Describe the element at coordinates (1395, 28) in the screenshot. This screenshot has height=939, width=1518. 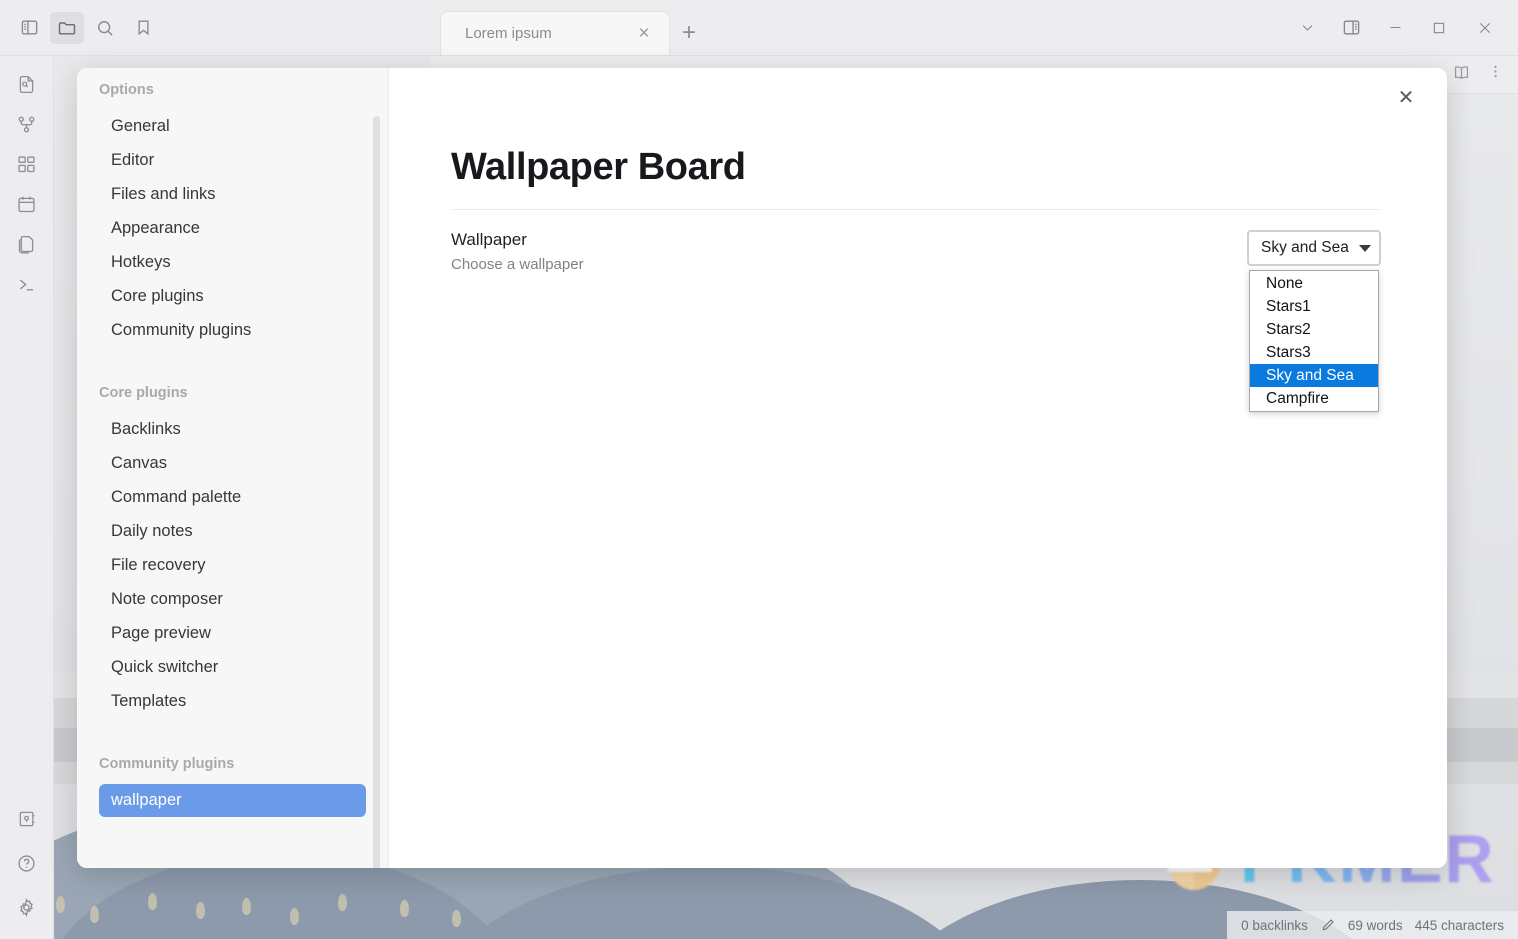
I see `minimize-icon` at that location.